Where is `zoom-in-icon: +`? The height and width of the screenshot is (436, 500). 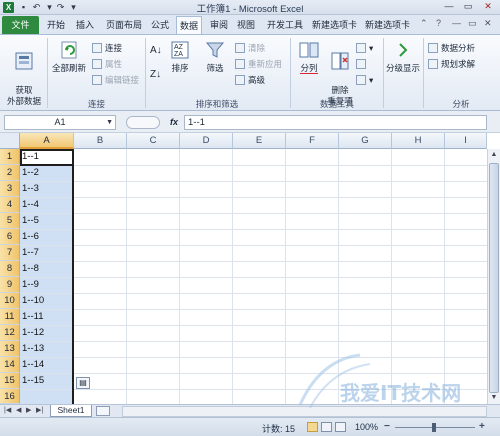 zoom-in-icon: + is located at coordinates (482, 426).